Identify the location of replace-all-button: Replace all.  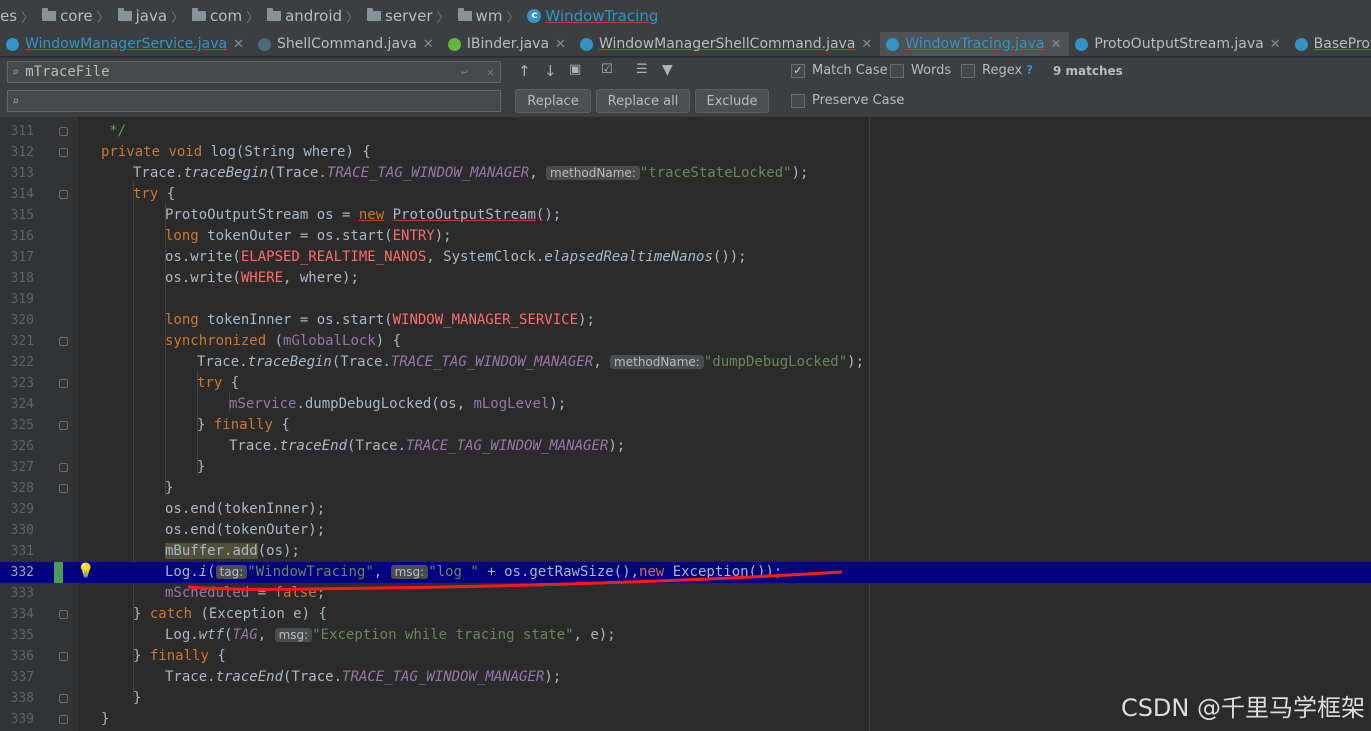
(643, 101).